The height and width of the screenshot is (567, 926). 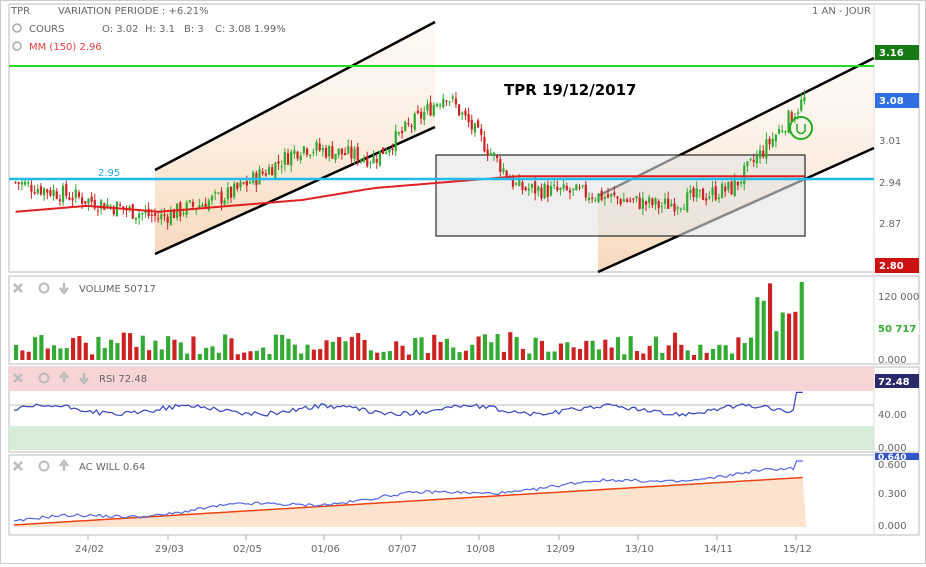 What do you see at coordinates (89, 549) in the screenshot?
I see `x-tick-label: 24/02` at bounding box center [89, 549].